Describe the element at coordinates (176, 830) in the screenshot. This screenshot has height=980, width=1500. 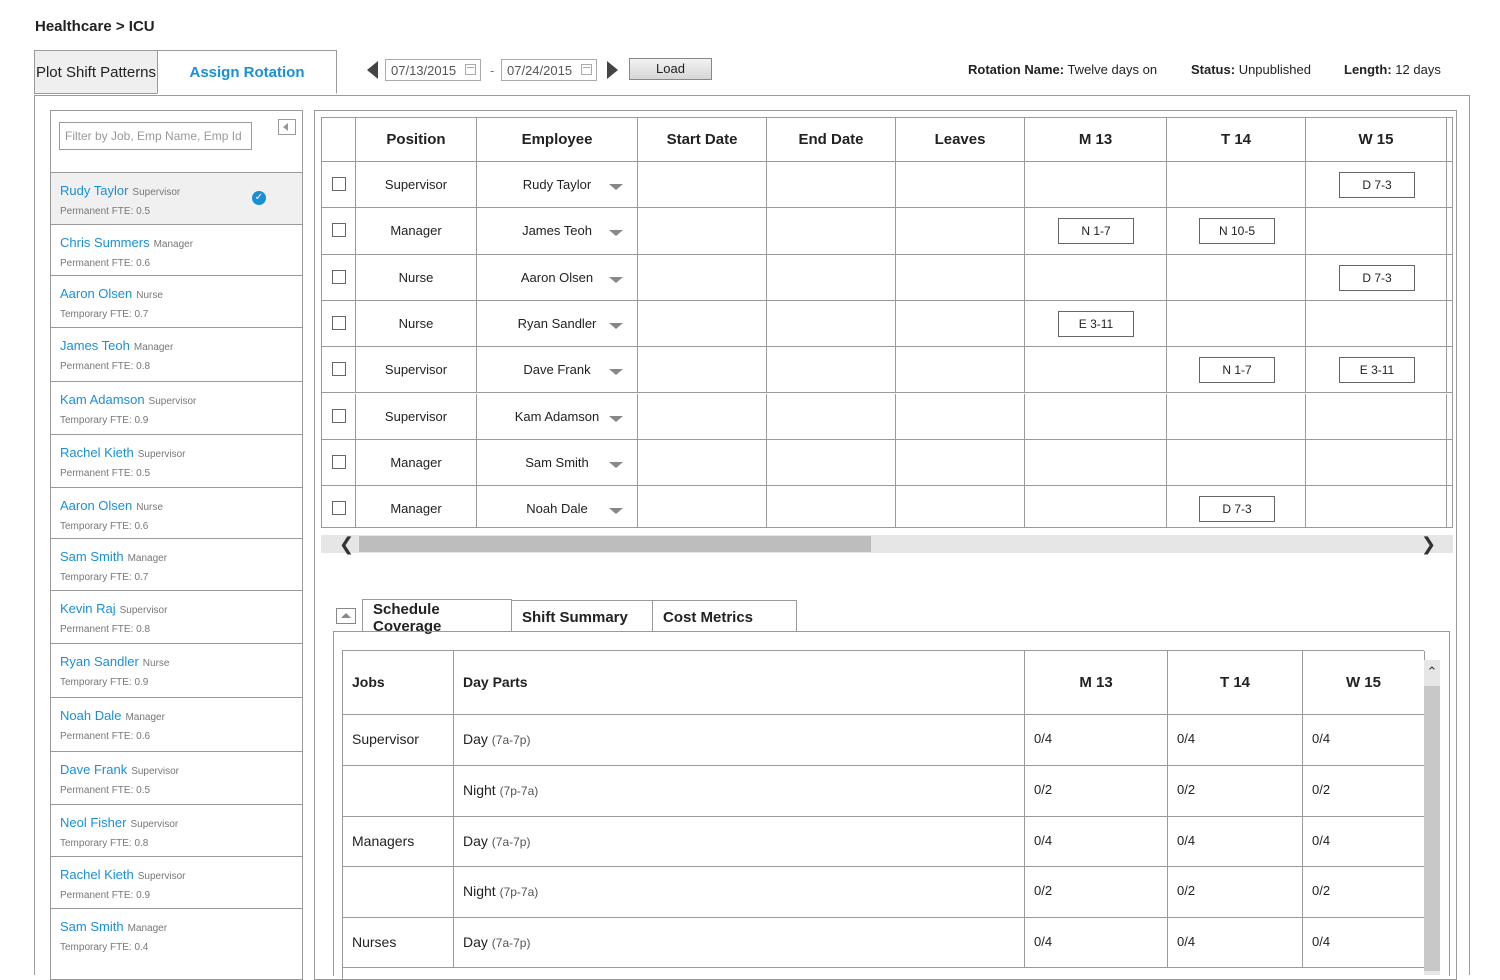
I see `employee-list-item: Neol Fisher Supervisor Temporary FTE: 0.8` at that location.